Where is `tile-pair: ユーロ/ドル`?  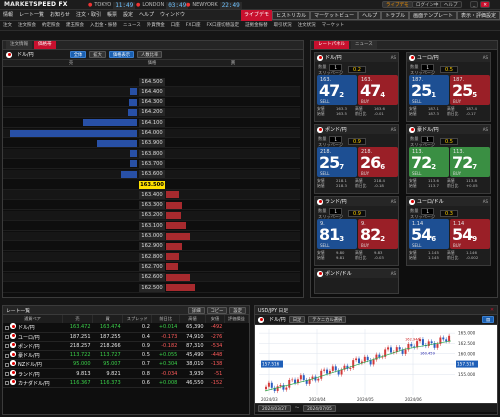 tile-pair: ユーロ/ドル is located at coordinates (430, 201).